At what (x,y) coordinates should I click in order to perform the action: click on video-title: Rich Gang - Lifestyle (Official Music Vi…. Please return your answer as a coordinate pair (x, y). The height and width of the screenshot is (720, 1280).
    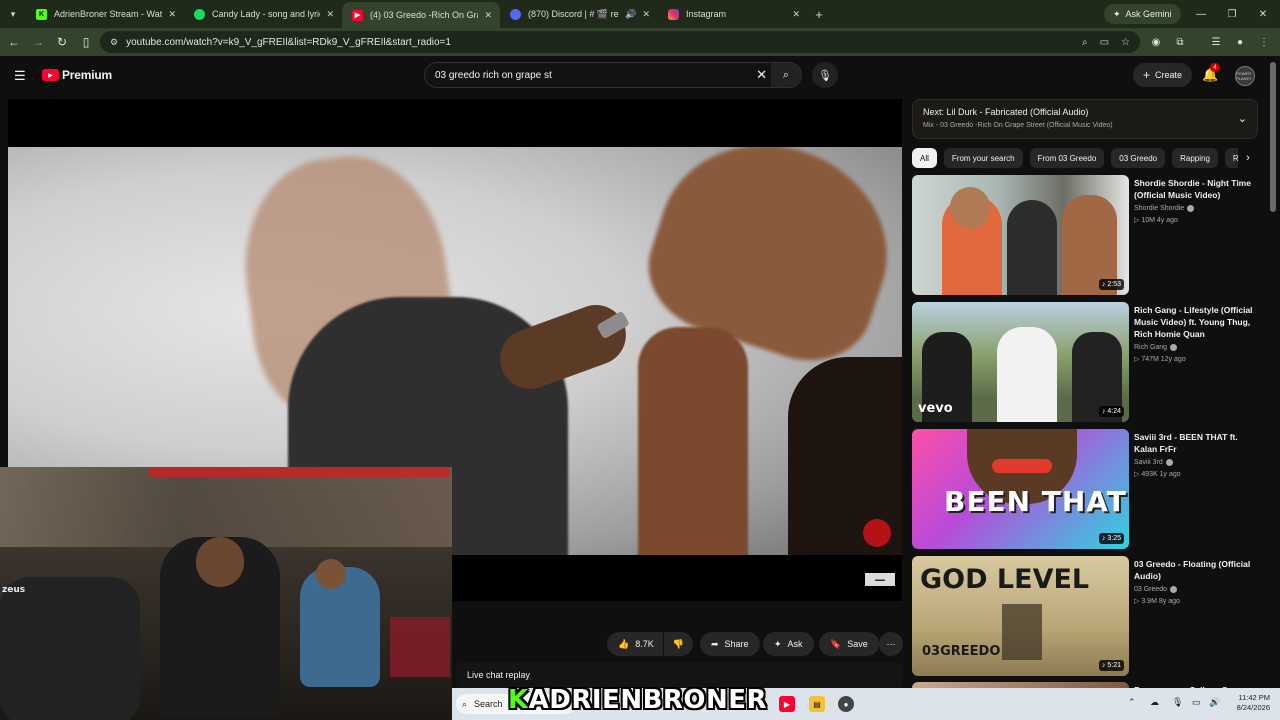
    Looking at the image, I should click on (1196, 322).